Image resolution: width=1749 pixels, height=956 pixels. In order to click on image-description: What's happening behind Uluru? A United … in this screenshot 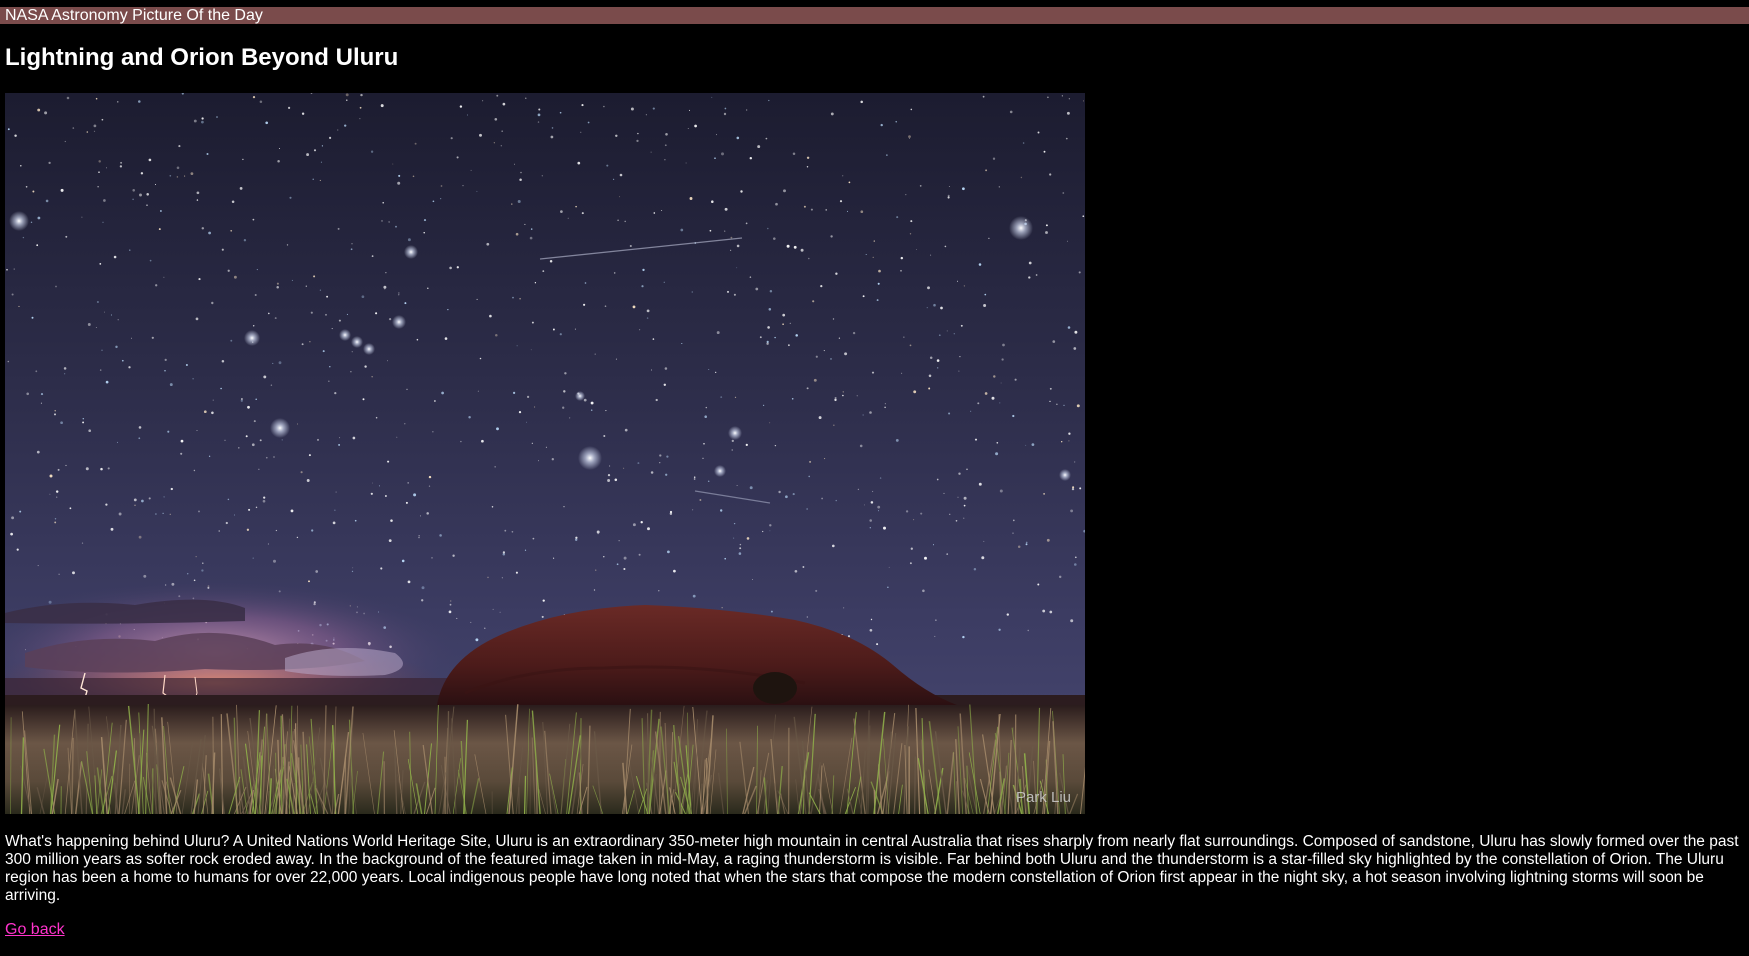, I will do `click(872, 868)`.